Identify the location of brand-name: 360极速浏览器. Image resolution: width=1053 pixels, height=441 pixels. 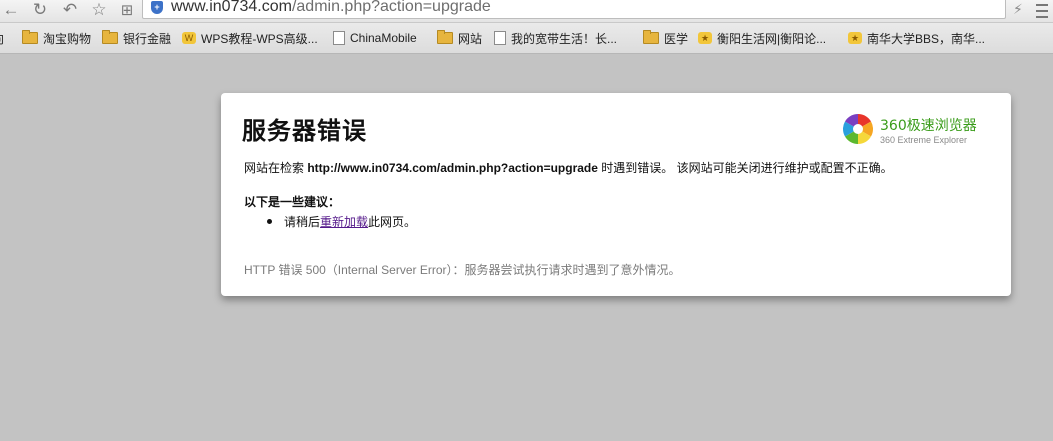
(928, 126).